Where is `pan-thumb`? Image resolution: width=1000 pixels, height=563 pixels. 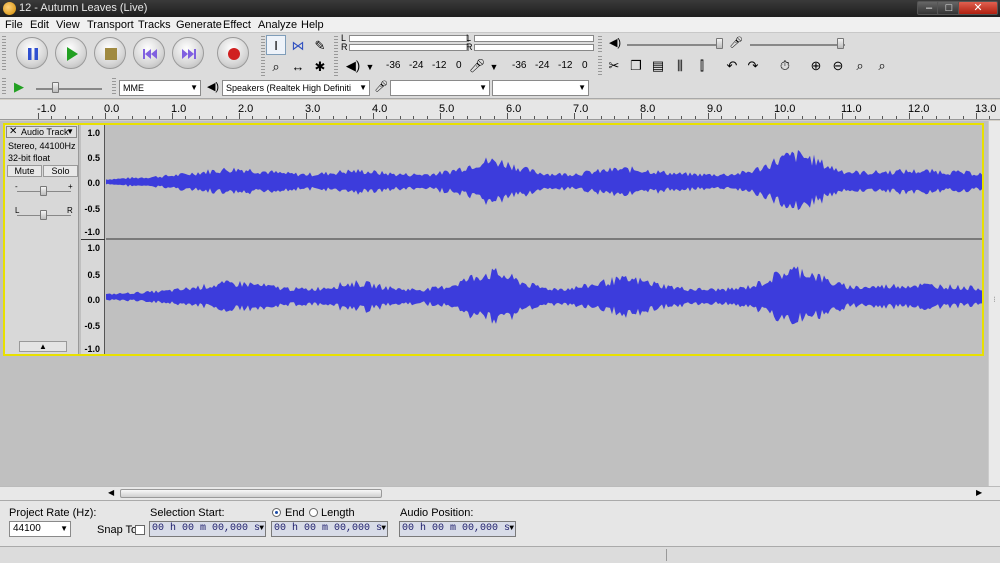
pan-thumb is located at coordinates (43, 215).